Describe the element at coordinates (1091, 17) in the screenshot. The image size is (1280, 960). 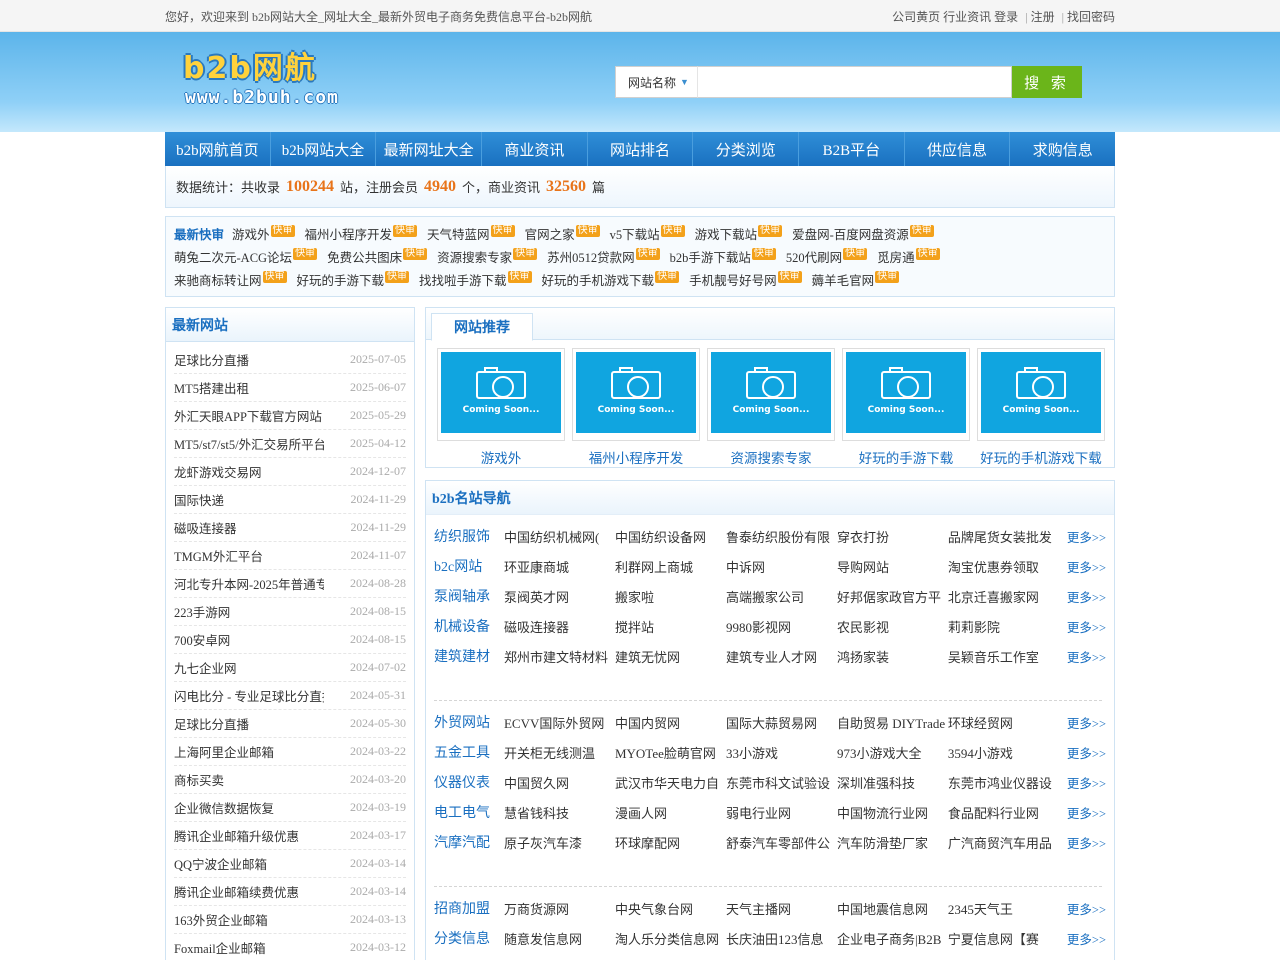
I see `link-recover-password: 找回密码` at that location.